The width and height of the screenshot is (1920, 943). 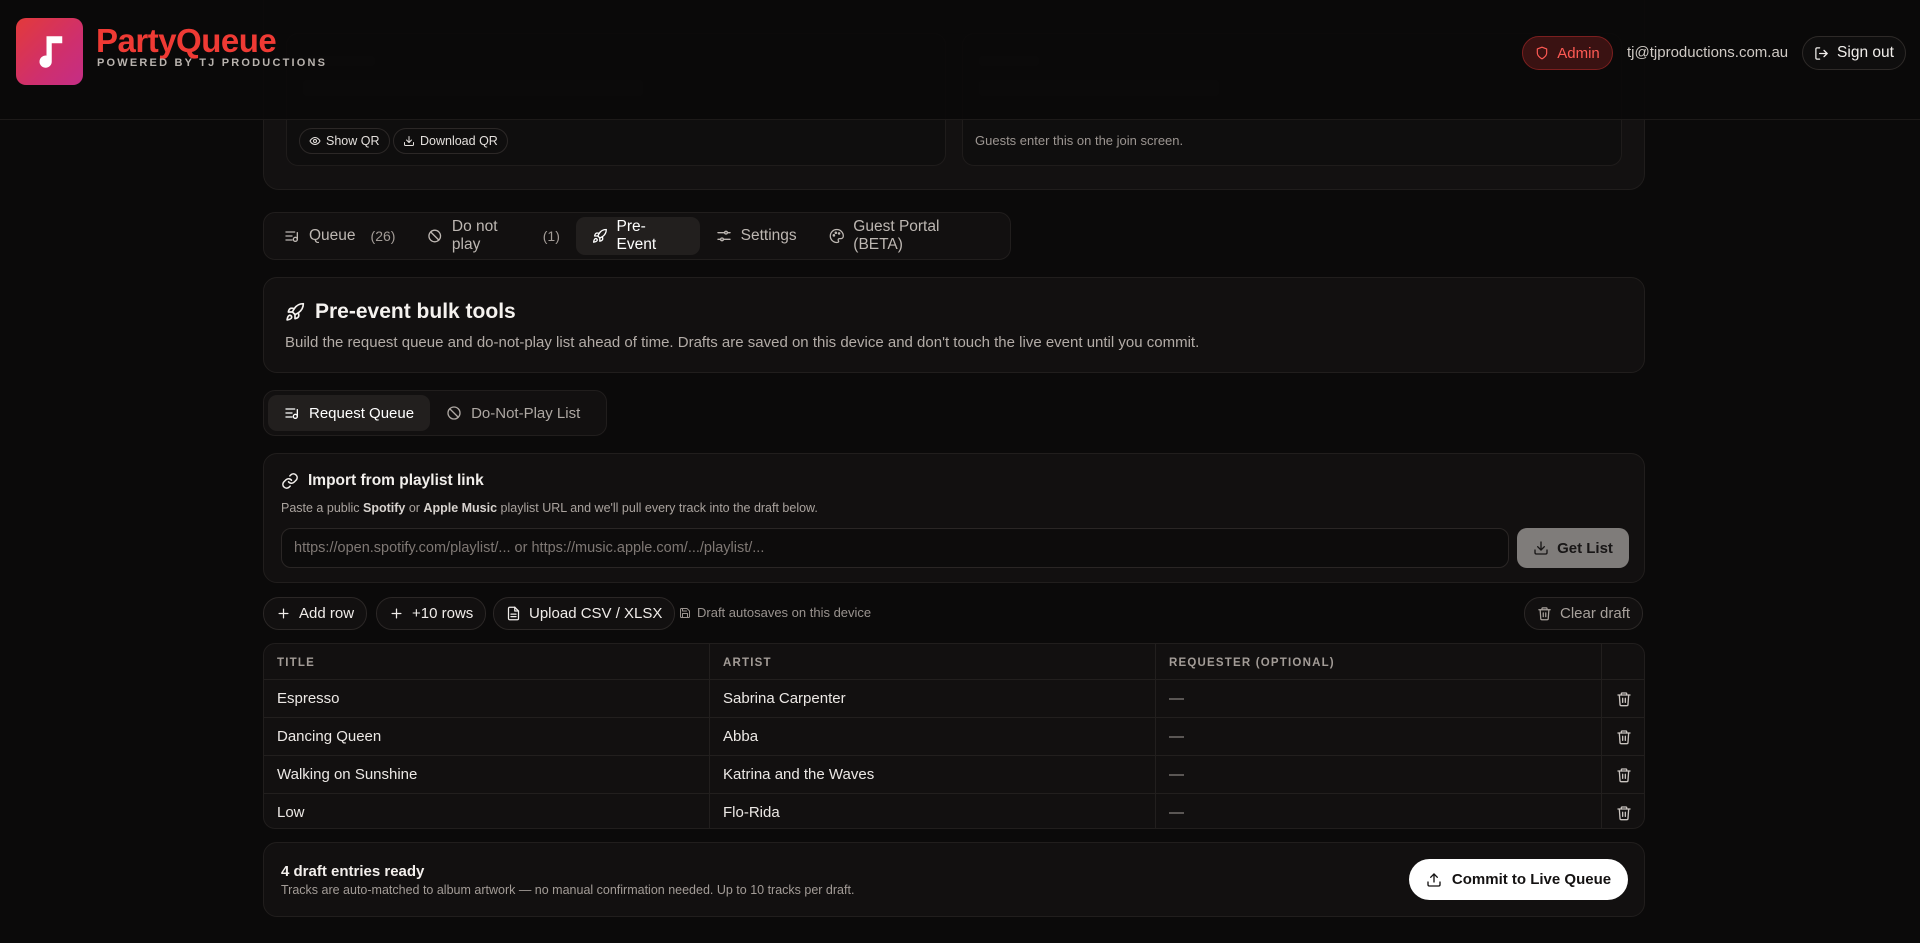 I want to click on trash-icon, so click(x=1544, y=613).